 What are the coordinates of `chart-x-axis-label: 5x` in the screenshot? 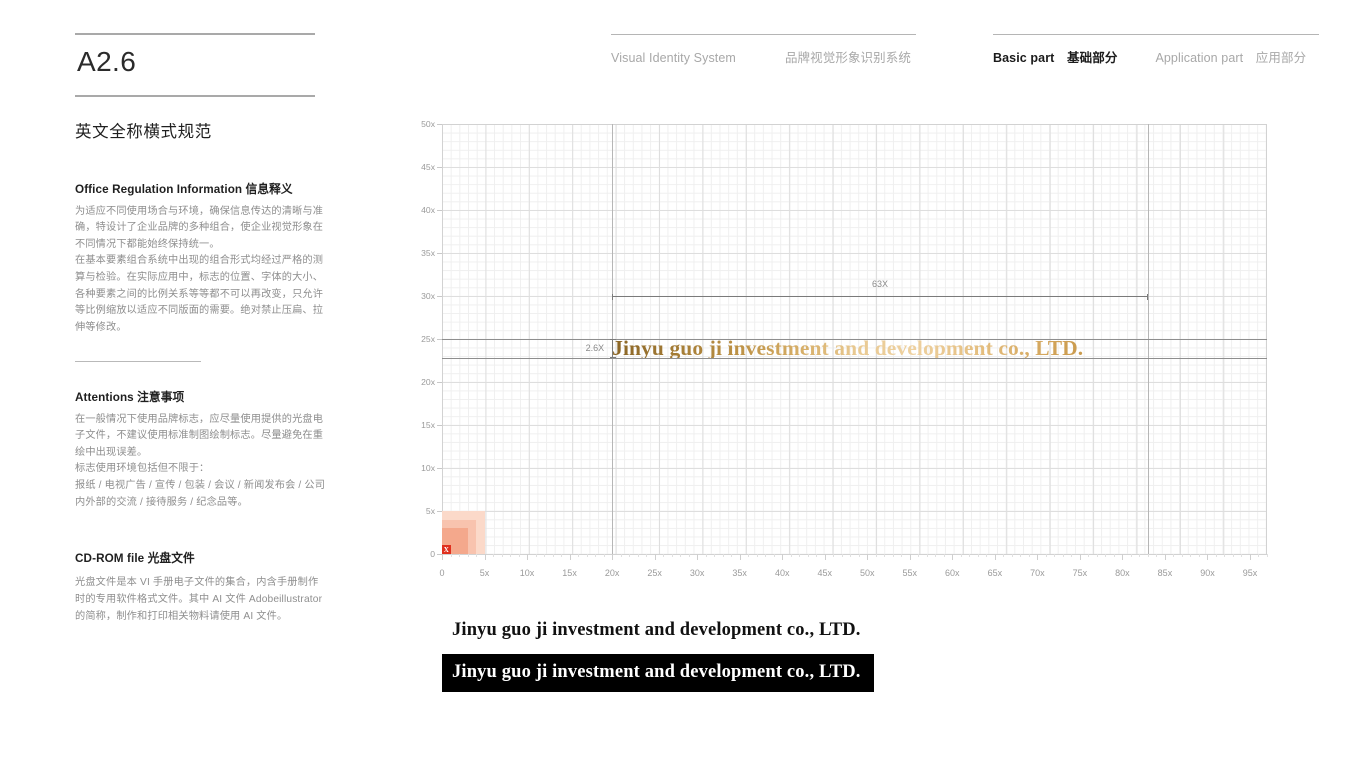 It's located at (484, 573).